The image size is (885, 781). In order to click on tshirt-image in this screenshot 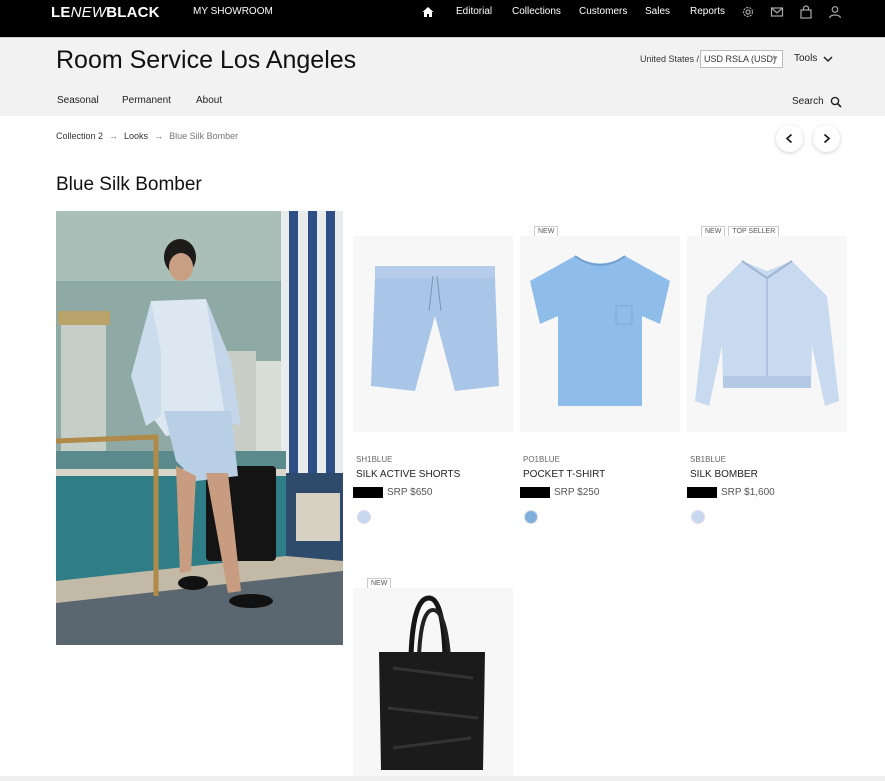, I will do `click(600, 330)`.